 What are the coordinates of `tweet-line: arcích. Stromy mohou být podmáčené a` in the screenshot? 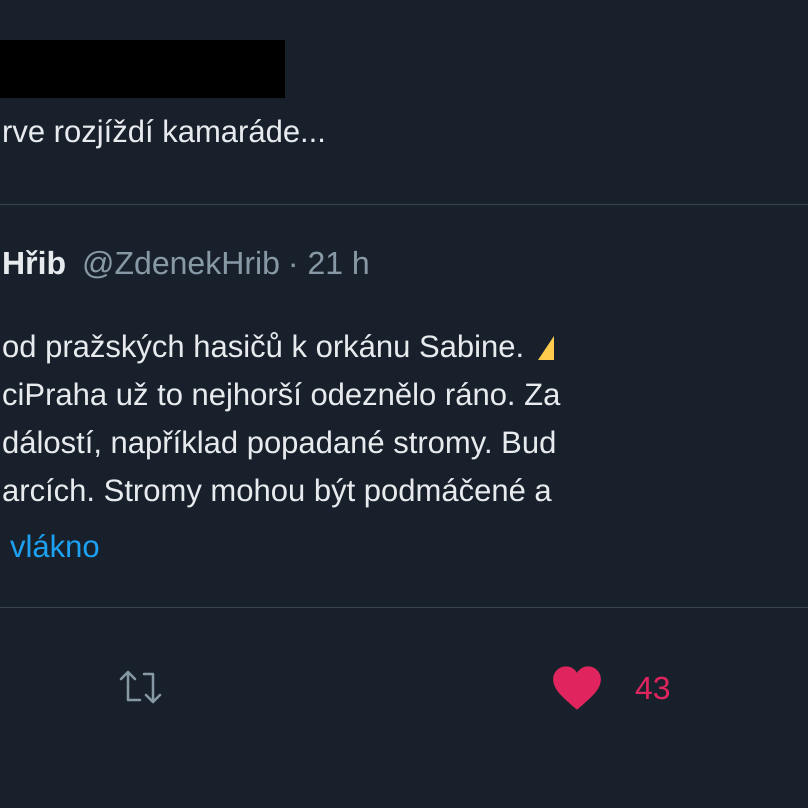 It's located at (277, 491).